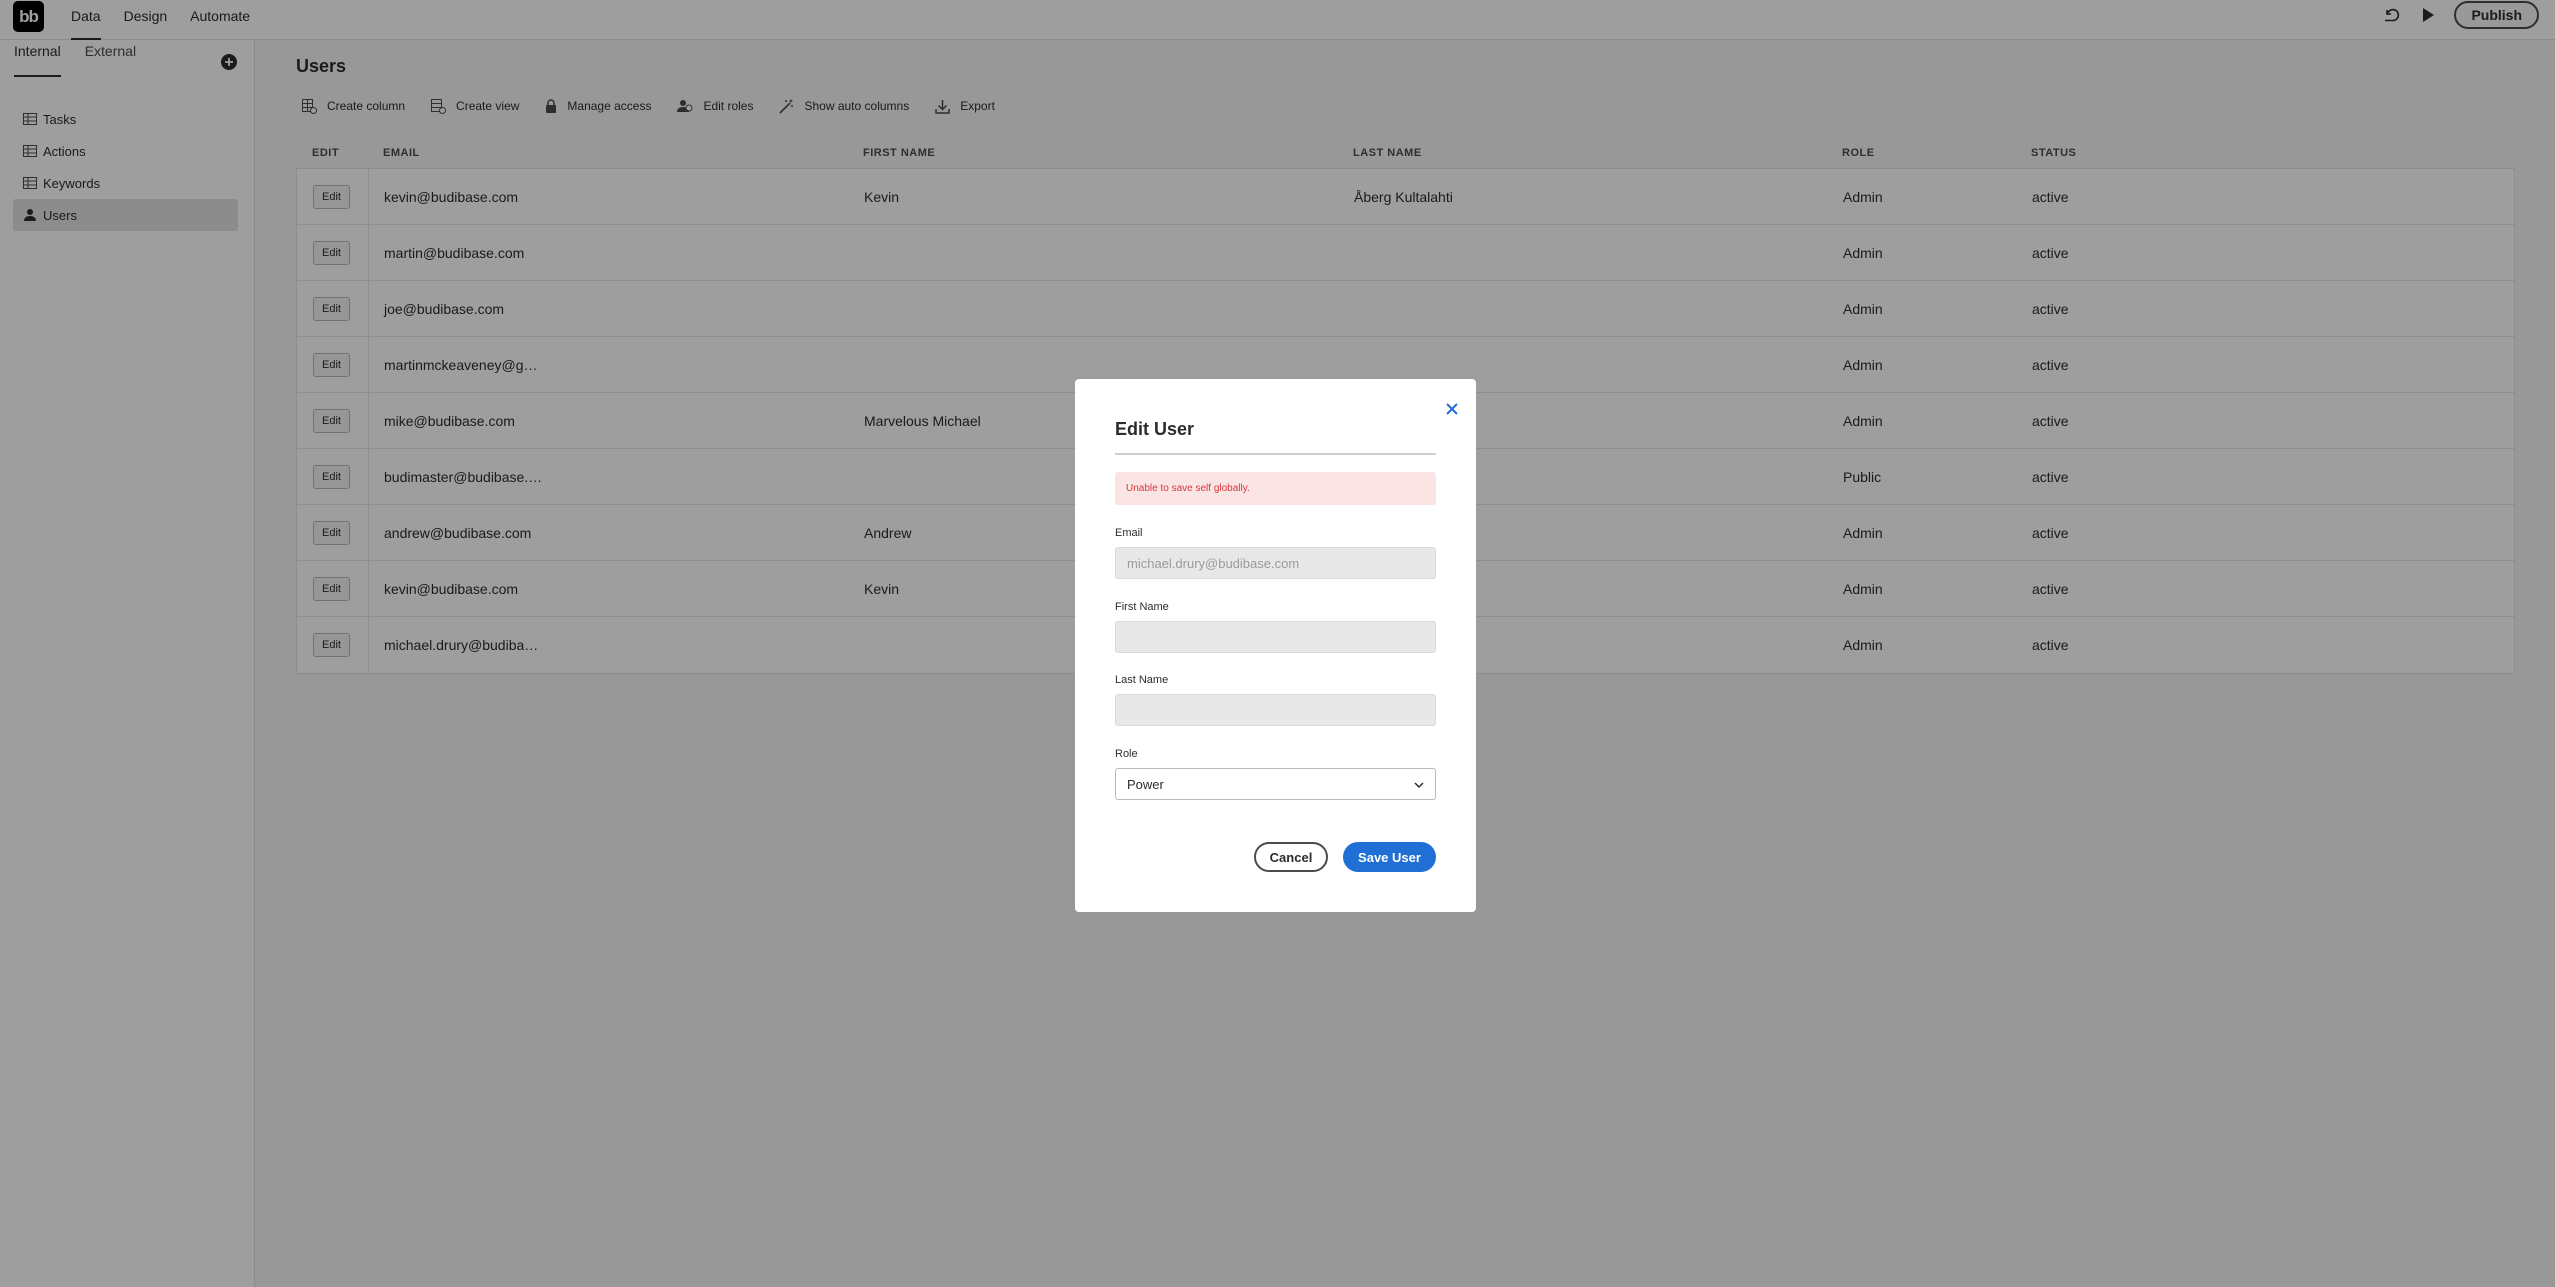 Image resolution: width=2555 pixels, height=1287 pixels. Describe the element at coordinates (1275, 637) in the screenshot. I see `first-name-field` at that location.